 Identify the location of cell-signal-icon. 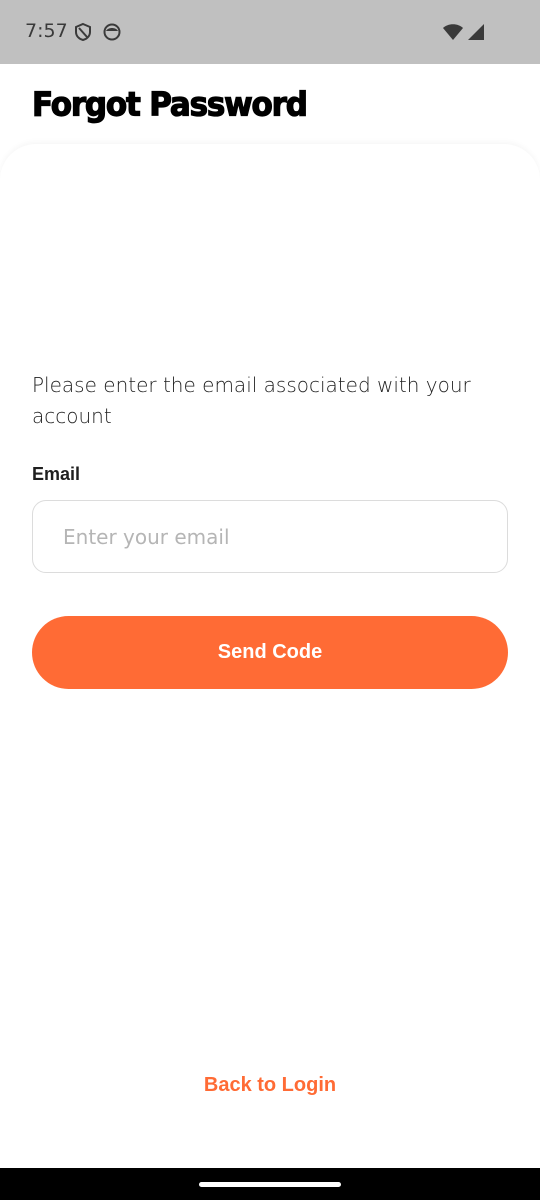
(476, 34).